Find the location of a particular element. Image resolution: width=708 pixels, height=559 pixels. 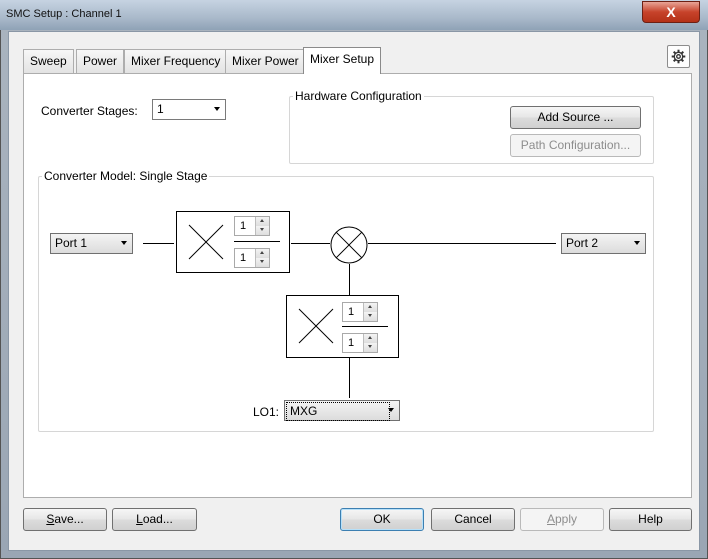

tab-label: Sweep is located at coordinates (48, 61).